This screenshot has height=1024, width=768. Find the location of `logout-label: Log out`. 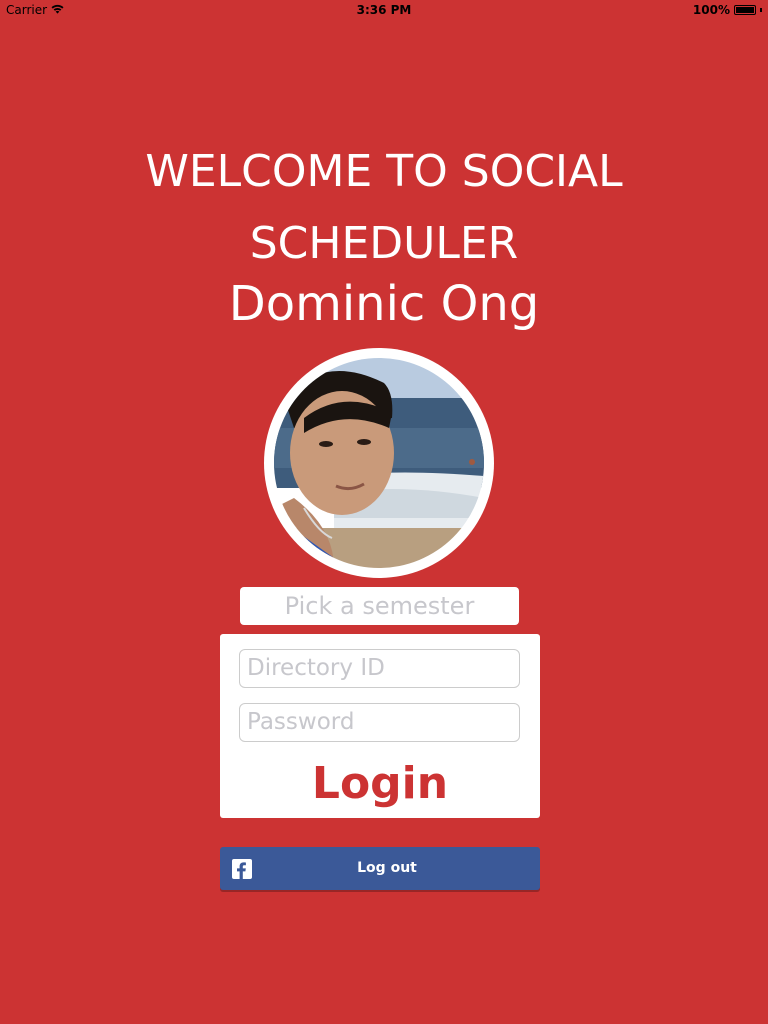

logout-label: Log out is located at coordinates (387, 868).